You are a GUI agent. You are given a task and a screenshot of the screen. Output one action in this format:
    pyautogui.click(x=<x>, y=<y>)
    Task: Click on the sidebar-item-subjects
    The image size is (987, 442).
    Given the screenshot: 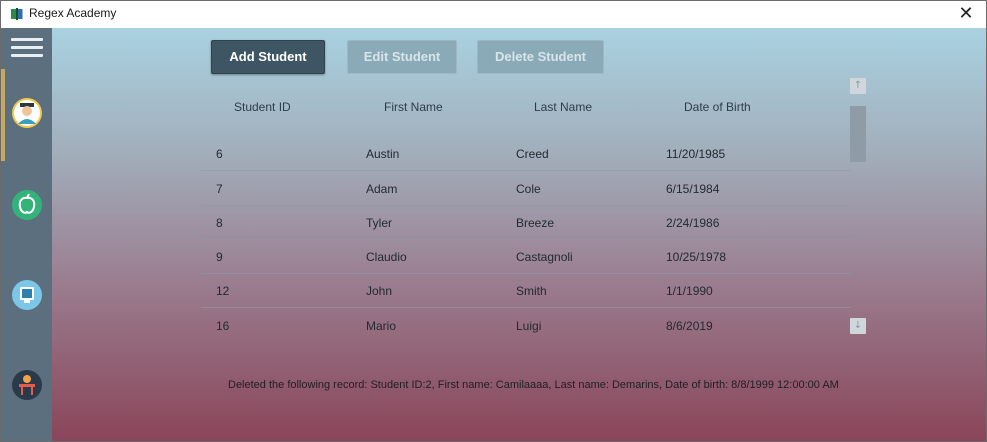 What is the action you would take?
    pyautogui.click(x=27, y=205)
    